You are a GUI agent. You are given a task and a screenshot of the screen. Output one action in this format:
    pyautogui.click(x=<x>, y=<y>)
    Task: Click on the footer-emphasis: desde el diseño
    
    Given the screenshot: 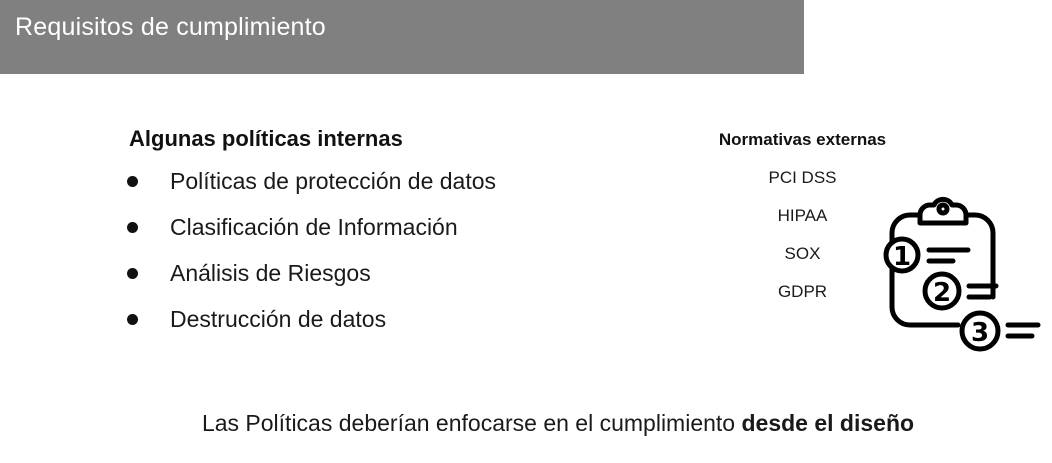 What is the action you would take?
    pyautogui.click(x=828, y=423)
    